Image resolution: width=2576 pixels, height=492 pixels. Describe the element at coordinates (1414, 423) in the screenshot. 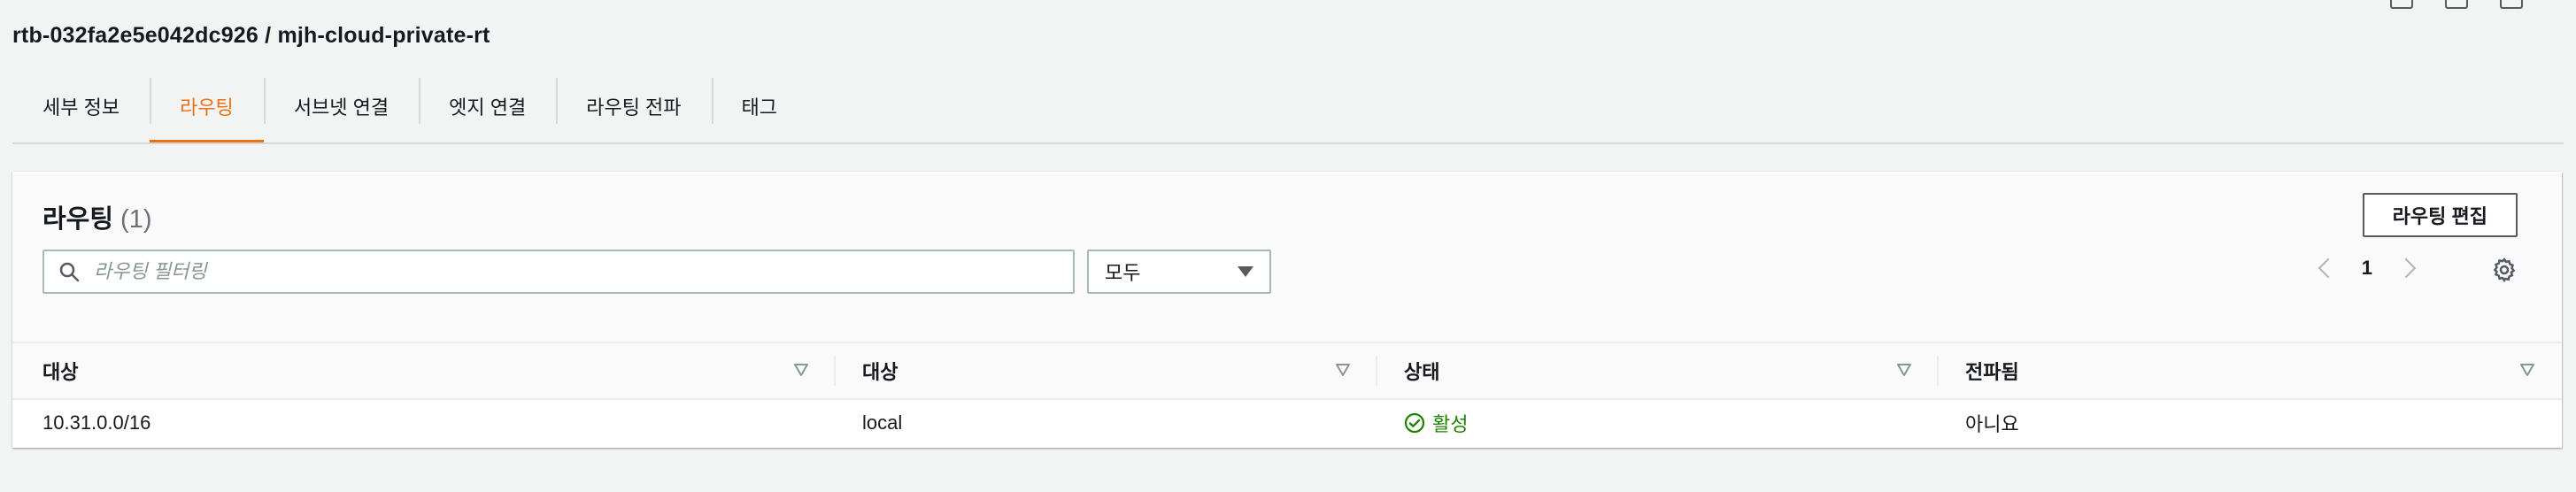

I see `check-circle-icon` at that location.